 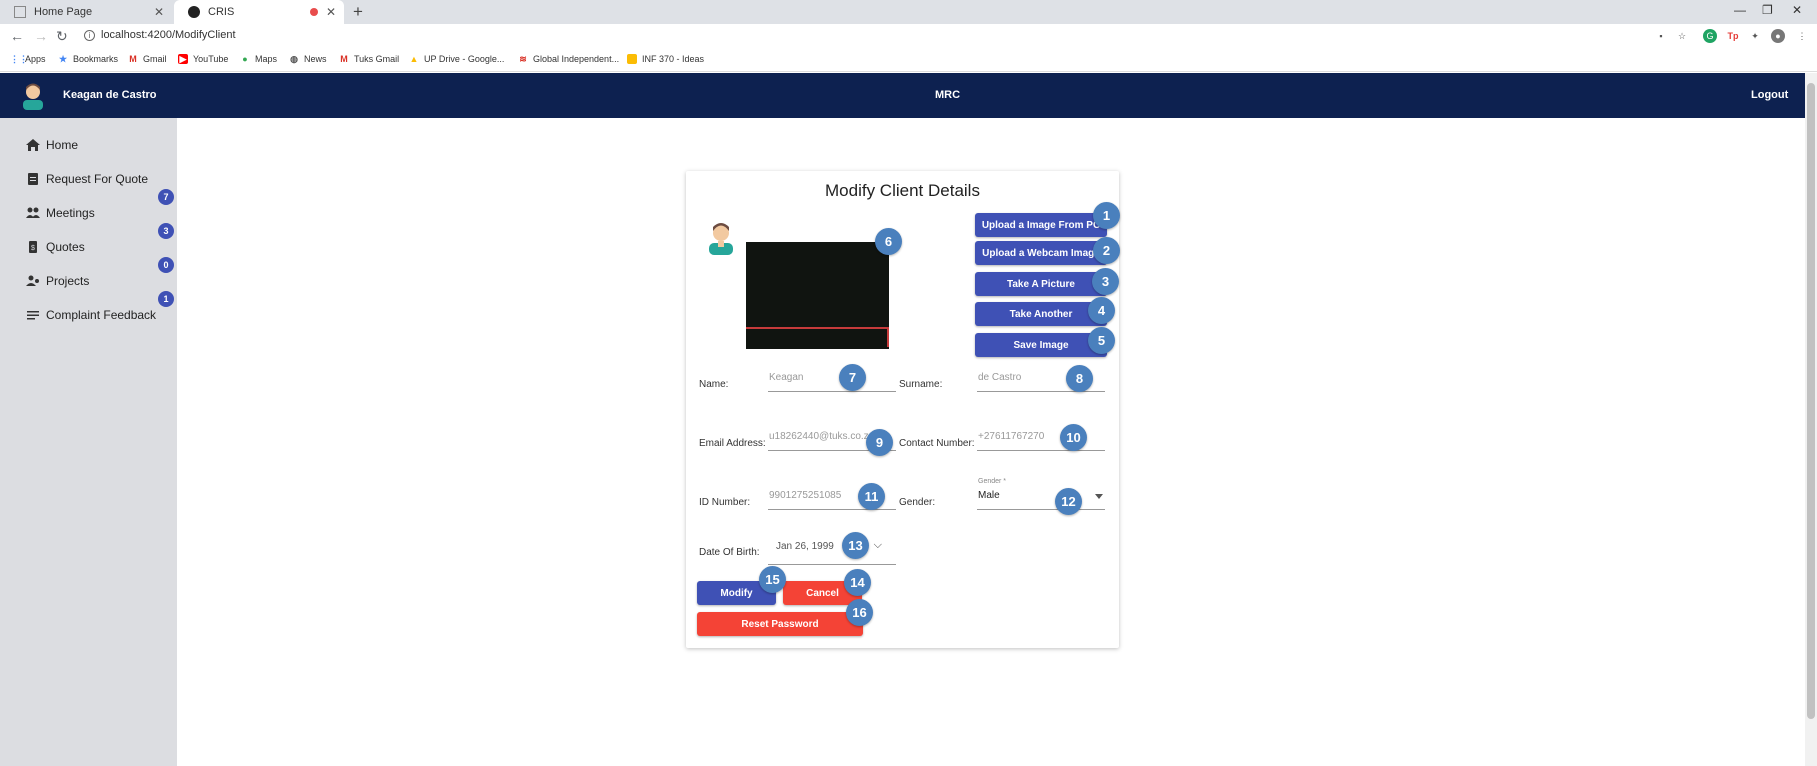 I want to click on app-name: MRC, so click(x=948, y=95).